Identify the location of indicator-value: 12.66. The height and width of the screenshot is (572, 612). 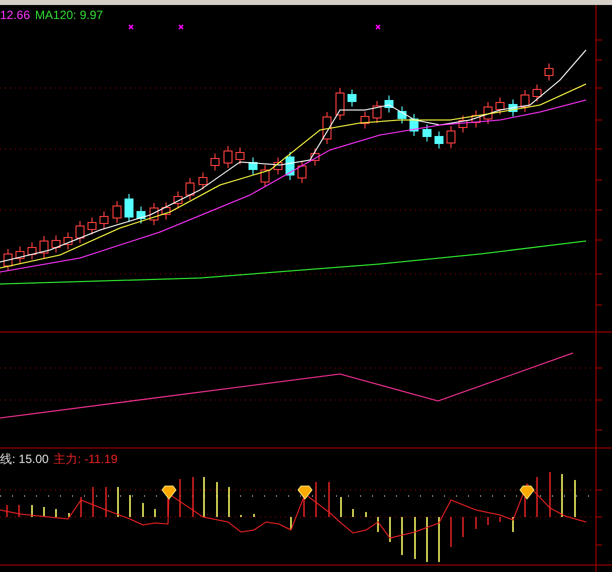
(15, 15).